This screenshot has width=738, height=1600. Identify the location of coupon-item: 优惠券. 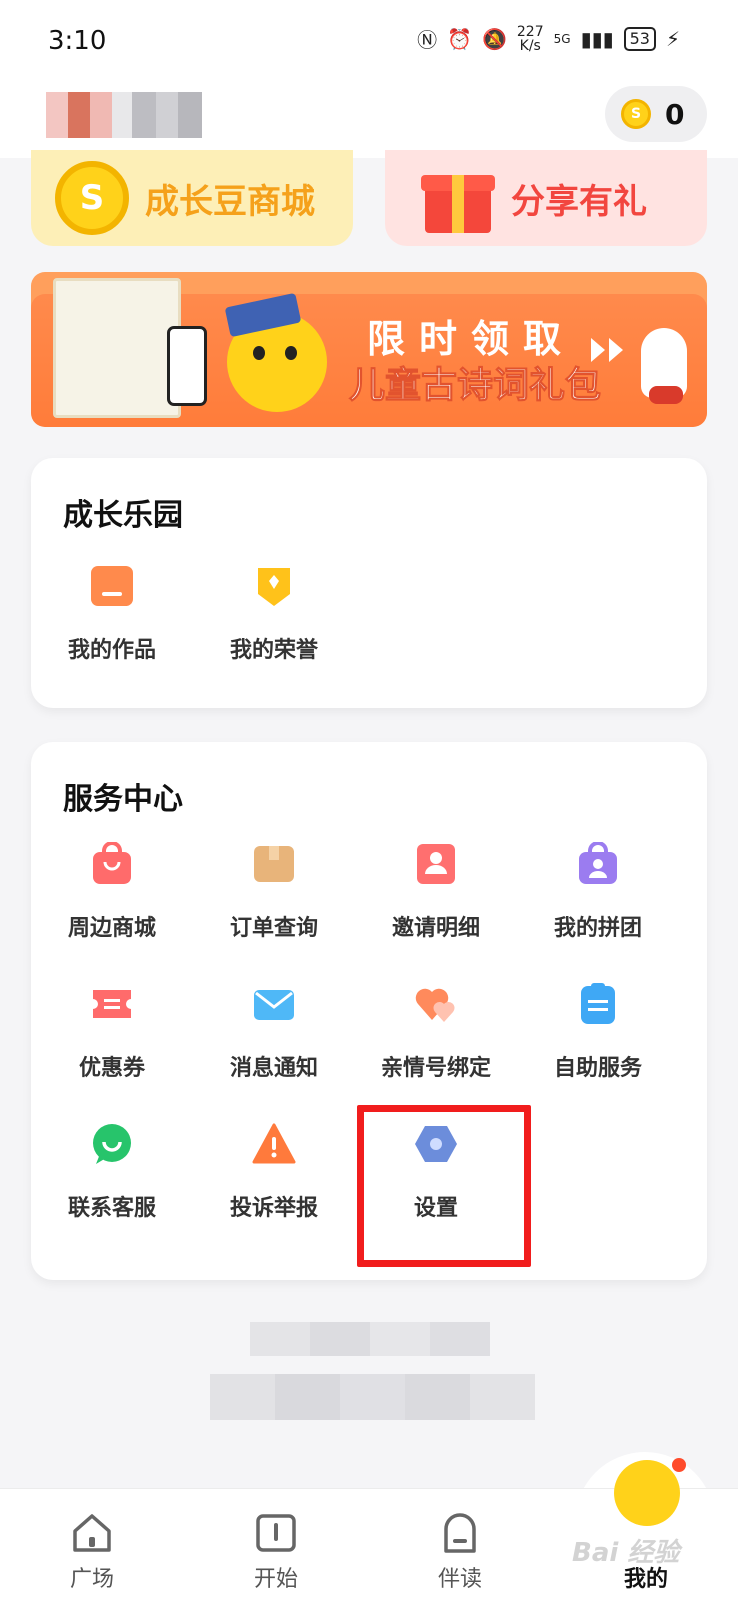
(112, 1042).